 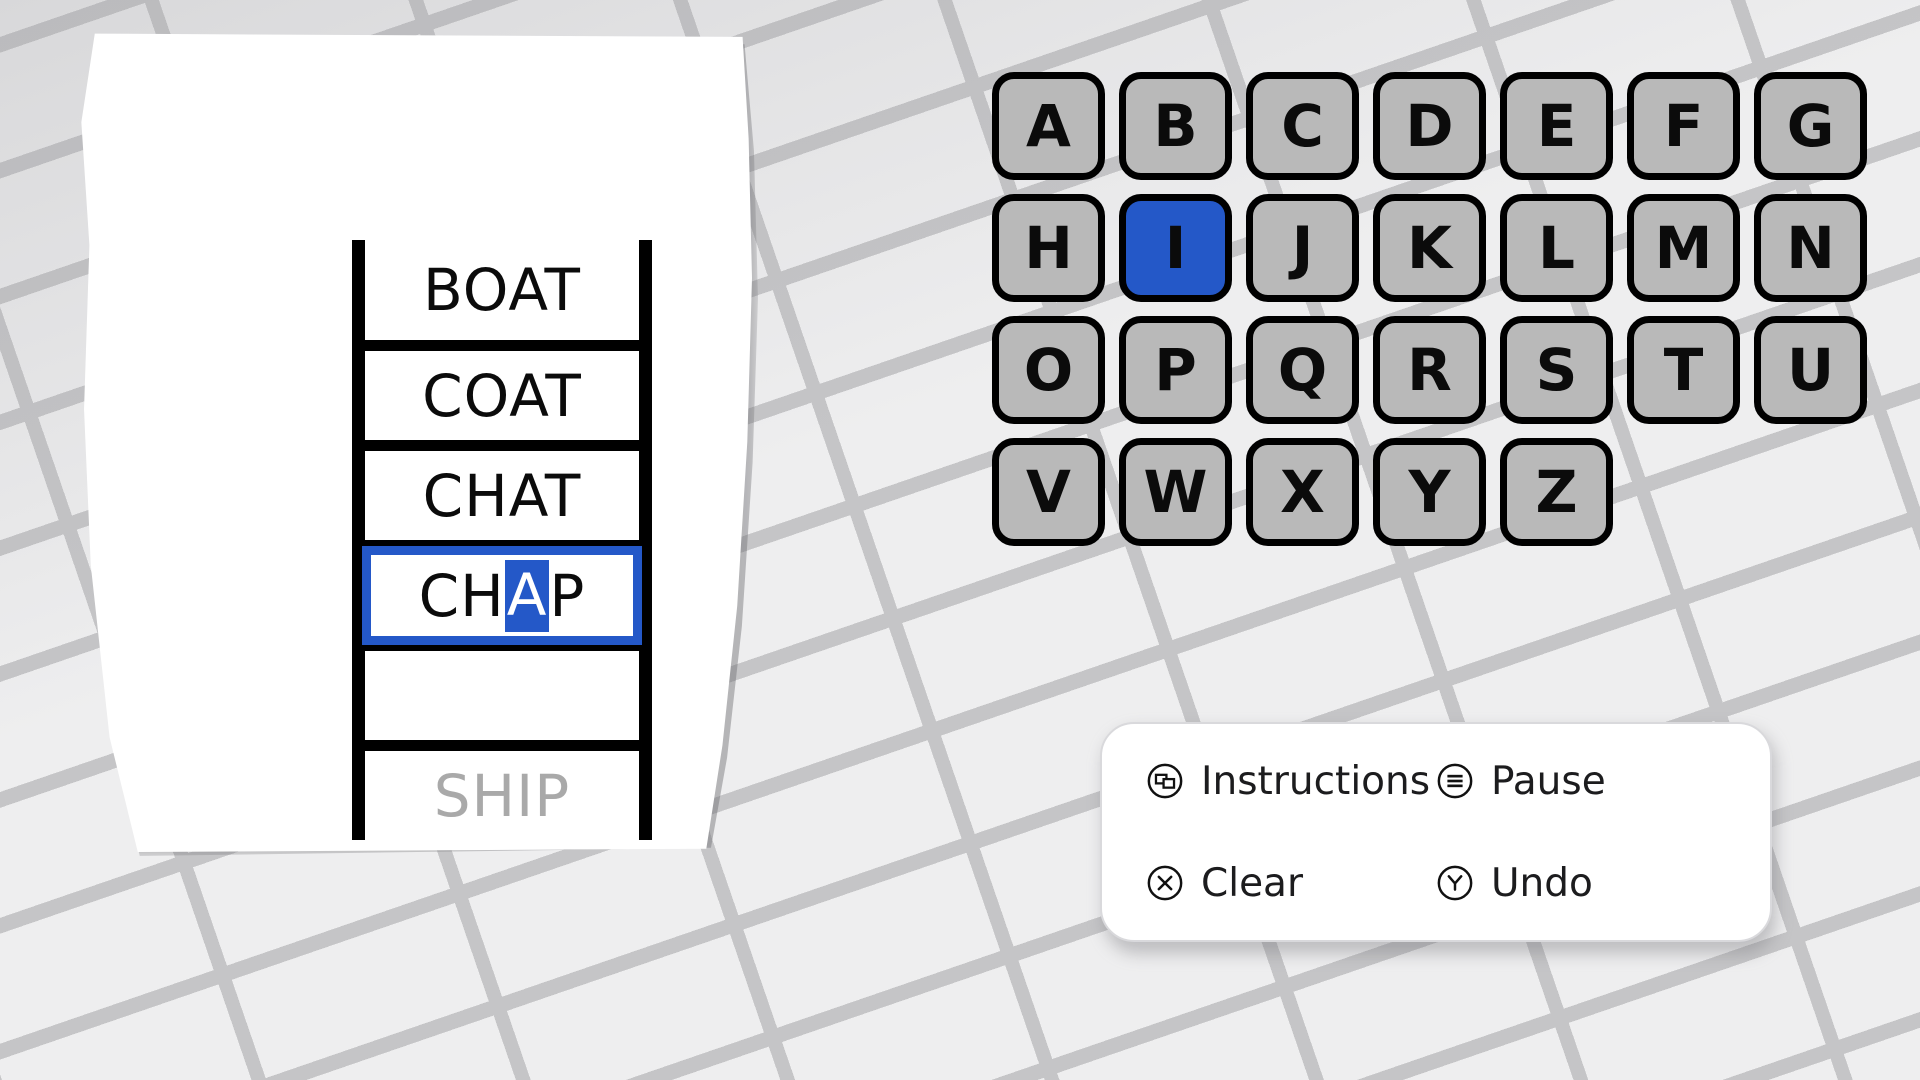 What do you see at coordinates (1556, 126) in the screenshot?
I see `key-e: E` at bounding box center [1556, 126].